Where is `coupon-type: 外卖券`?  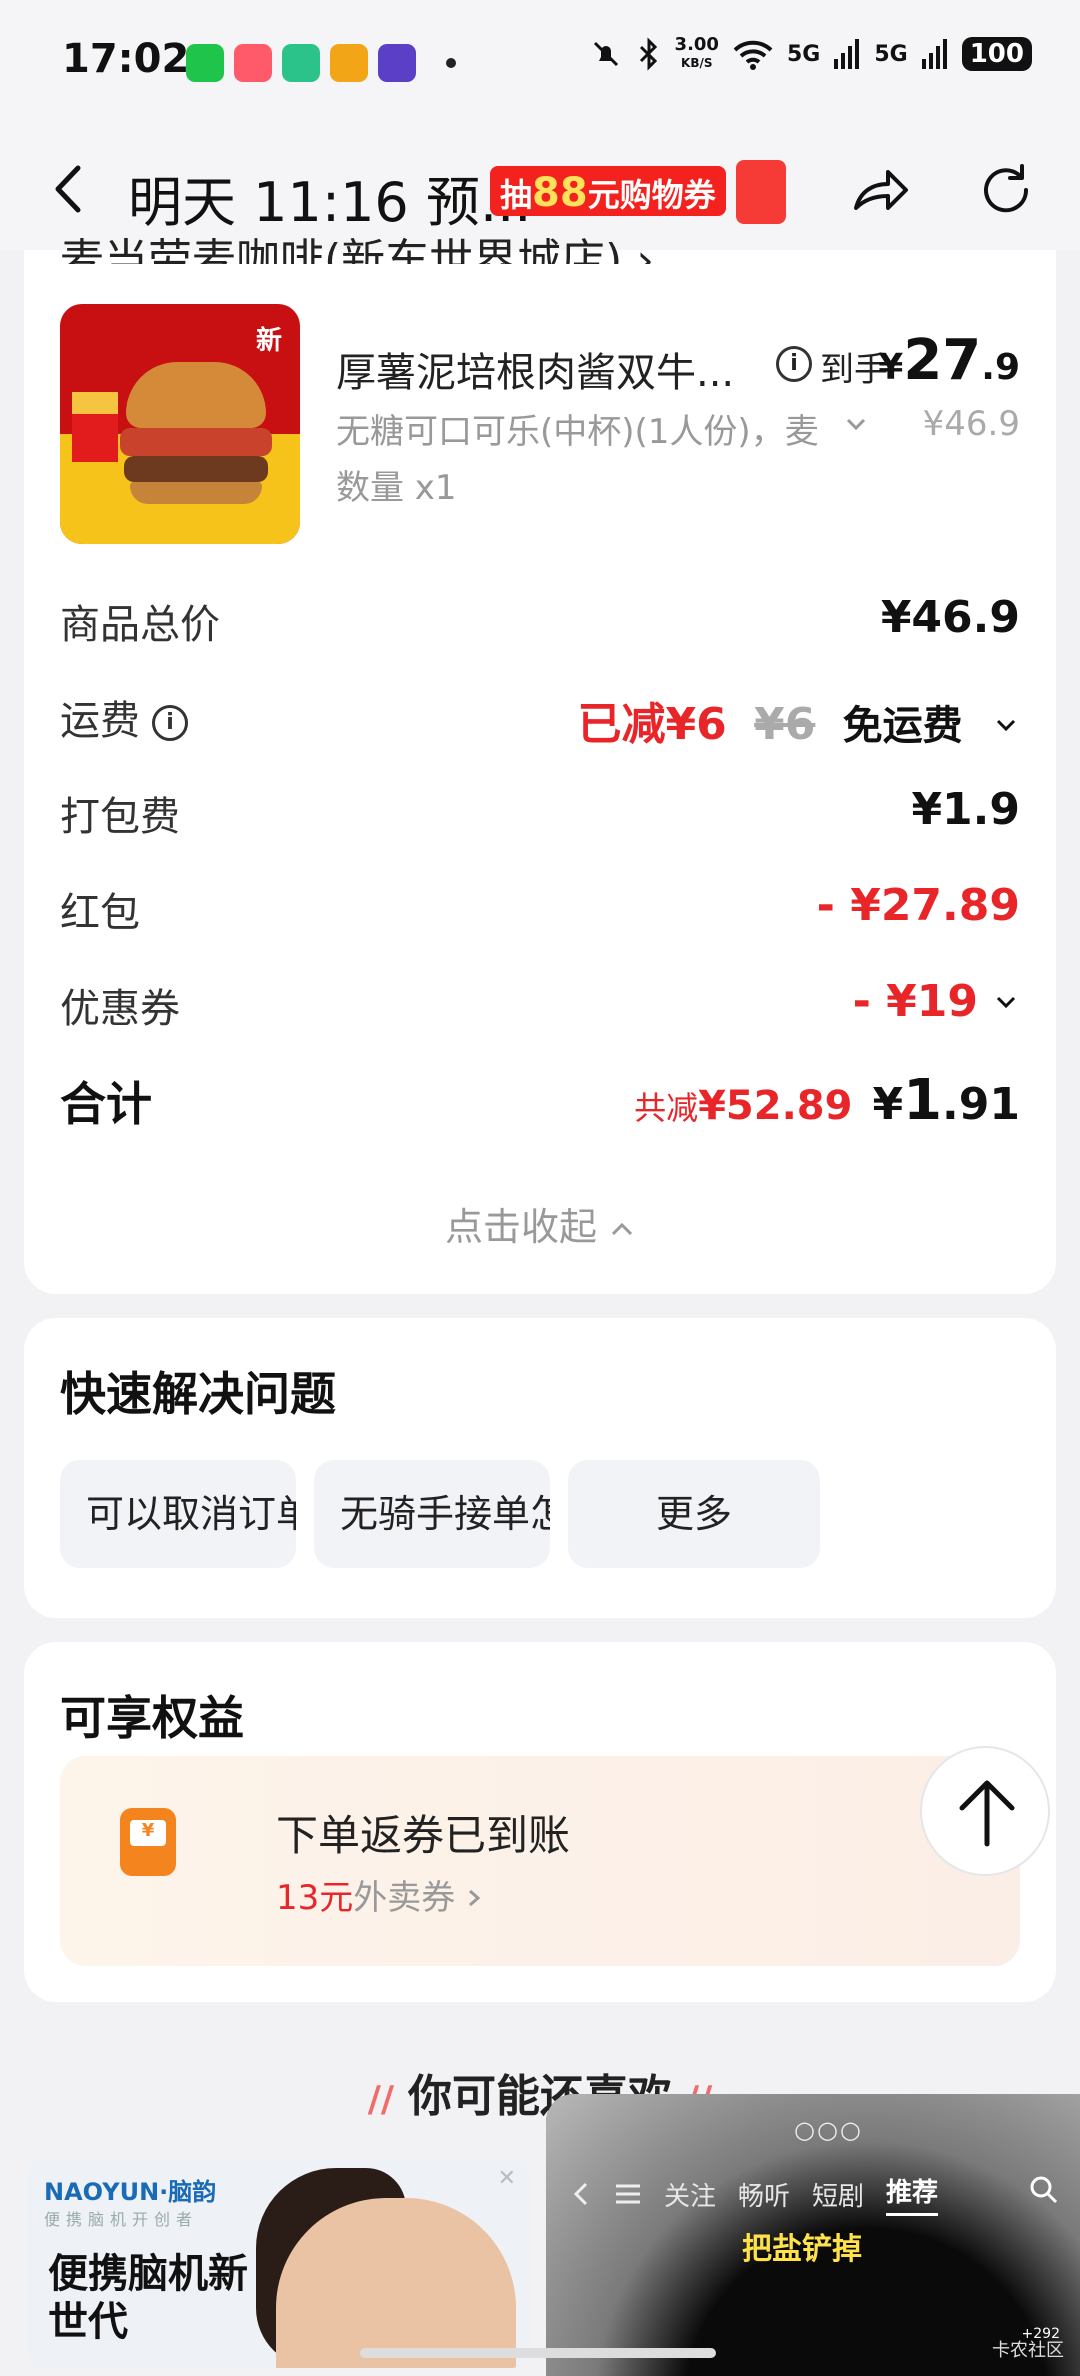 coupon-type: 外卖券 is located at coordinates (404, 1898).